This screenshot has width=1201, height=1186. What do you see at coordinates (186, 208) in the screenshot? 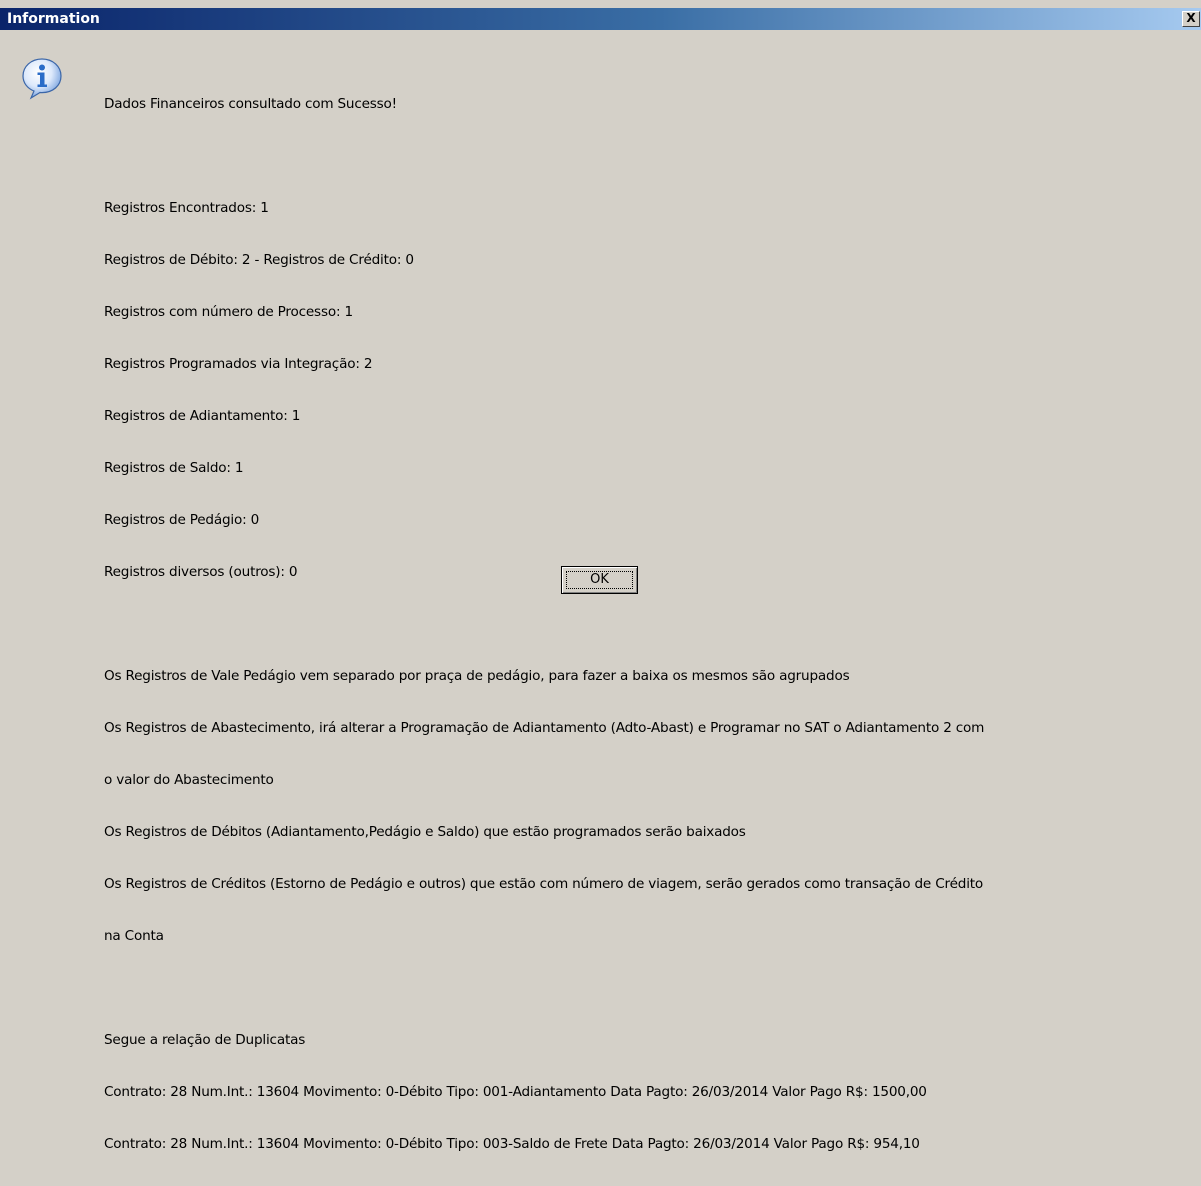
I see `message-line: Registros Encontrados: 1` at bounding box center [186, 208].